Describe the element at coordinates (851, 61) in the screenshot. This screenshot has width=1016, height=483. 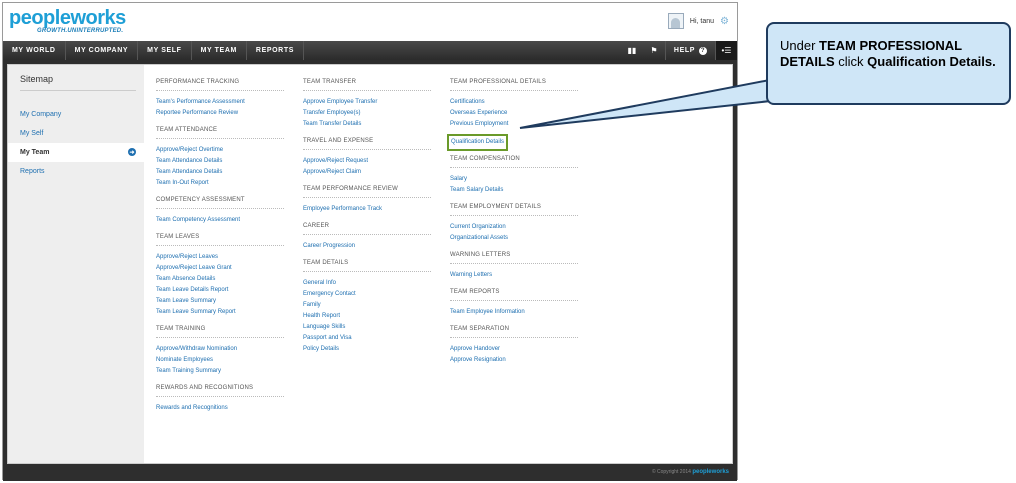
I see `callout-mid: click` at that location.